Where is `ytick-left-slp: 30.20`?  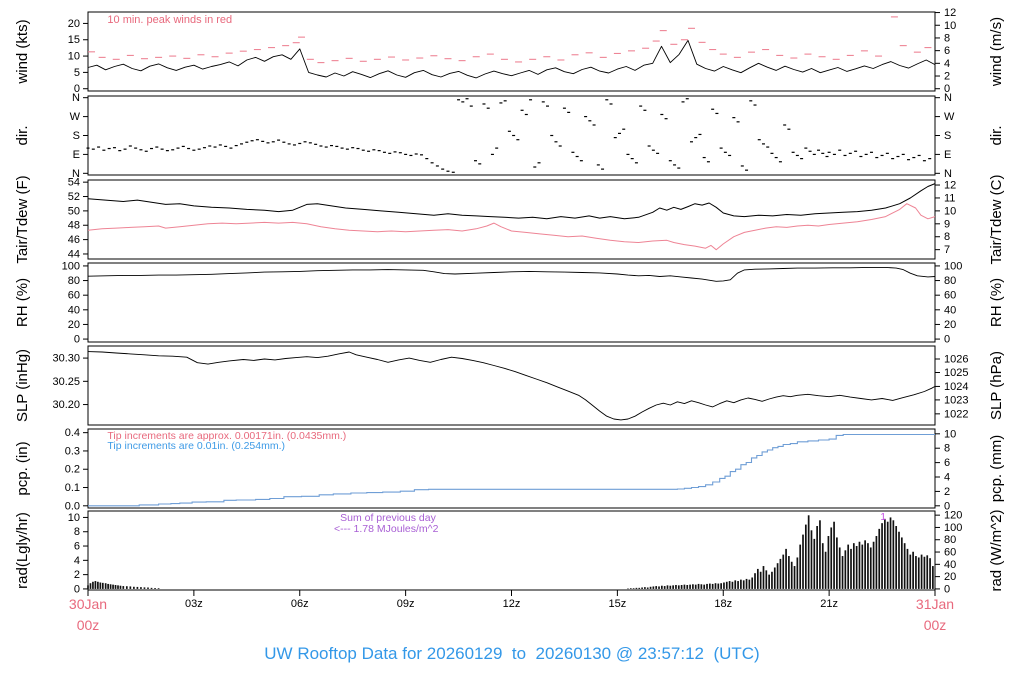
ytick-left-slp: 30.20 is located at coordinates (66, 405).